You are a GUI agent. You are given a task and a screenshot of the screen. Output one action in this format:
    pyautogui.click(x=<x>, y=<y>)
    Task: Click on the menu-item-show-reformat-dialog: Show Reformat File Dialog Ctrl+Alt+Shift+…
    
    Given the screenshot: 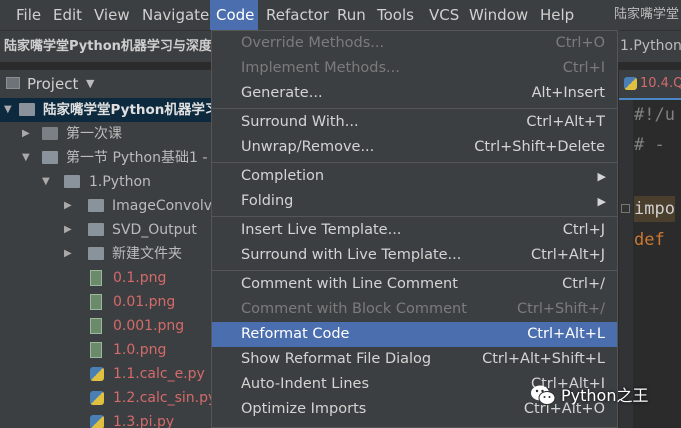 What is the action you would take?
    pyautogui.click(x=414, y=359)
    